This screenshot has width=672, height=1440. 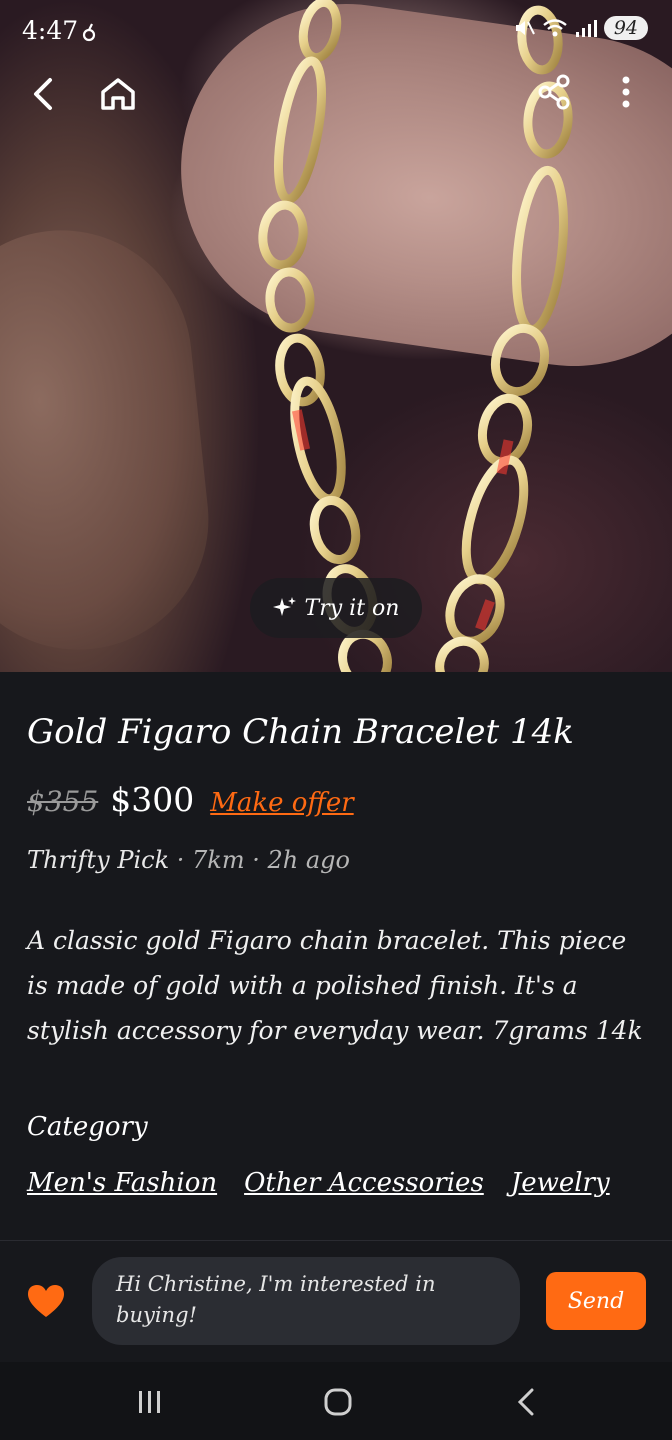 What do you see at coordinates (300, 732) in the screenshot?
I see `listing-title: Gold Figaro Chain Bracelet 14k` at bounding box center [300, 732].